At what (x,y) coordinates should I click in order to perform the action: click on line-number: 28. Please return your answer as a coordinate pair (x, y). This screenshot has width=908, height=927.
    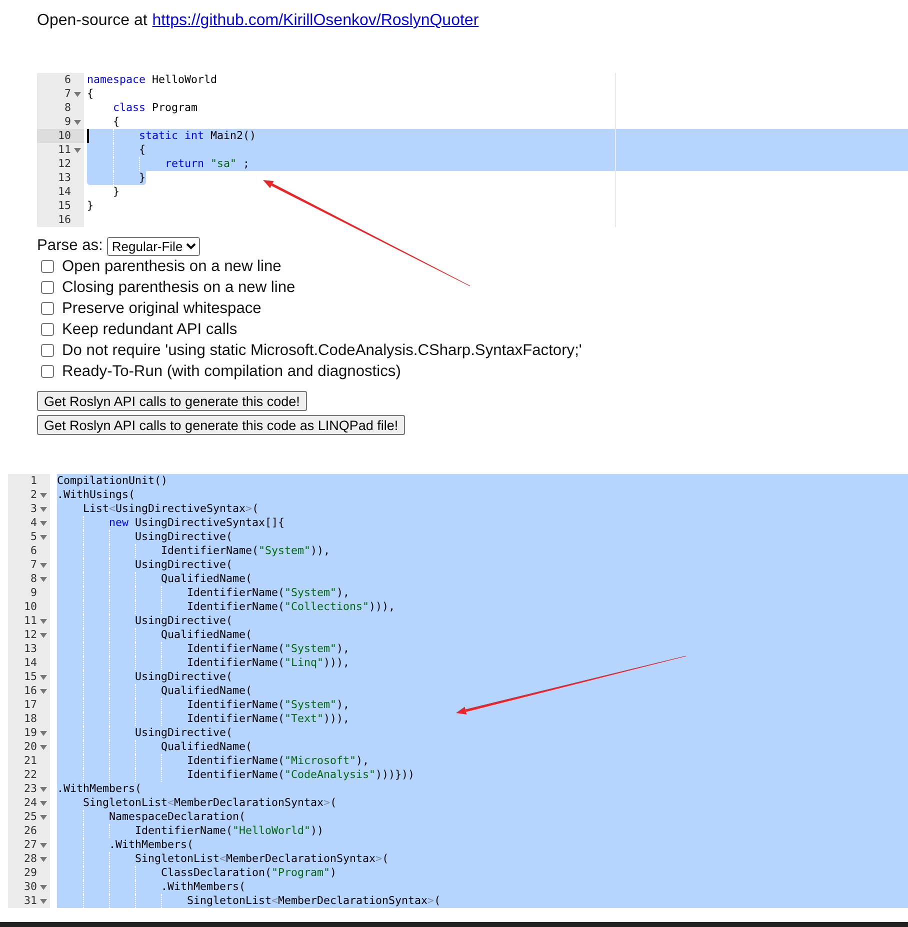
    Looking at the image, I should click on (30, 859).